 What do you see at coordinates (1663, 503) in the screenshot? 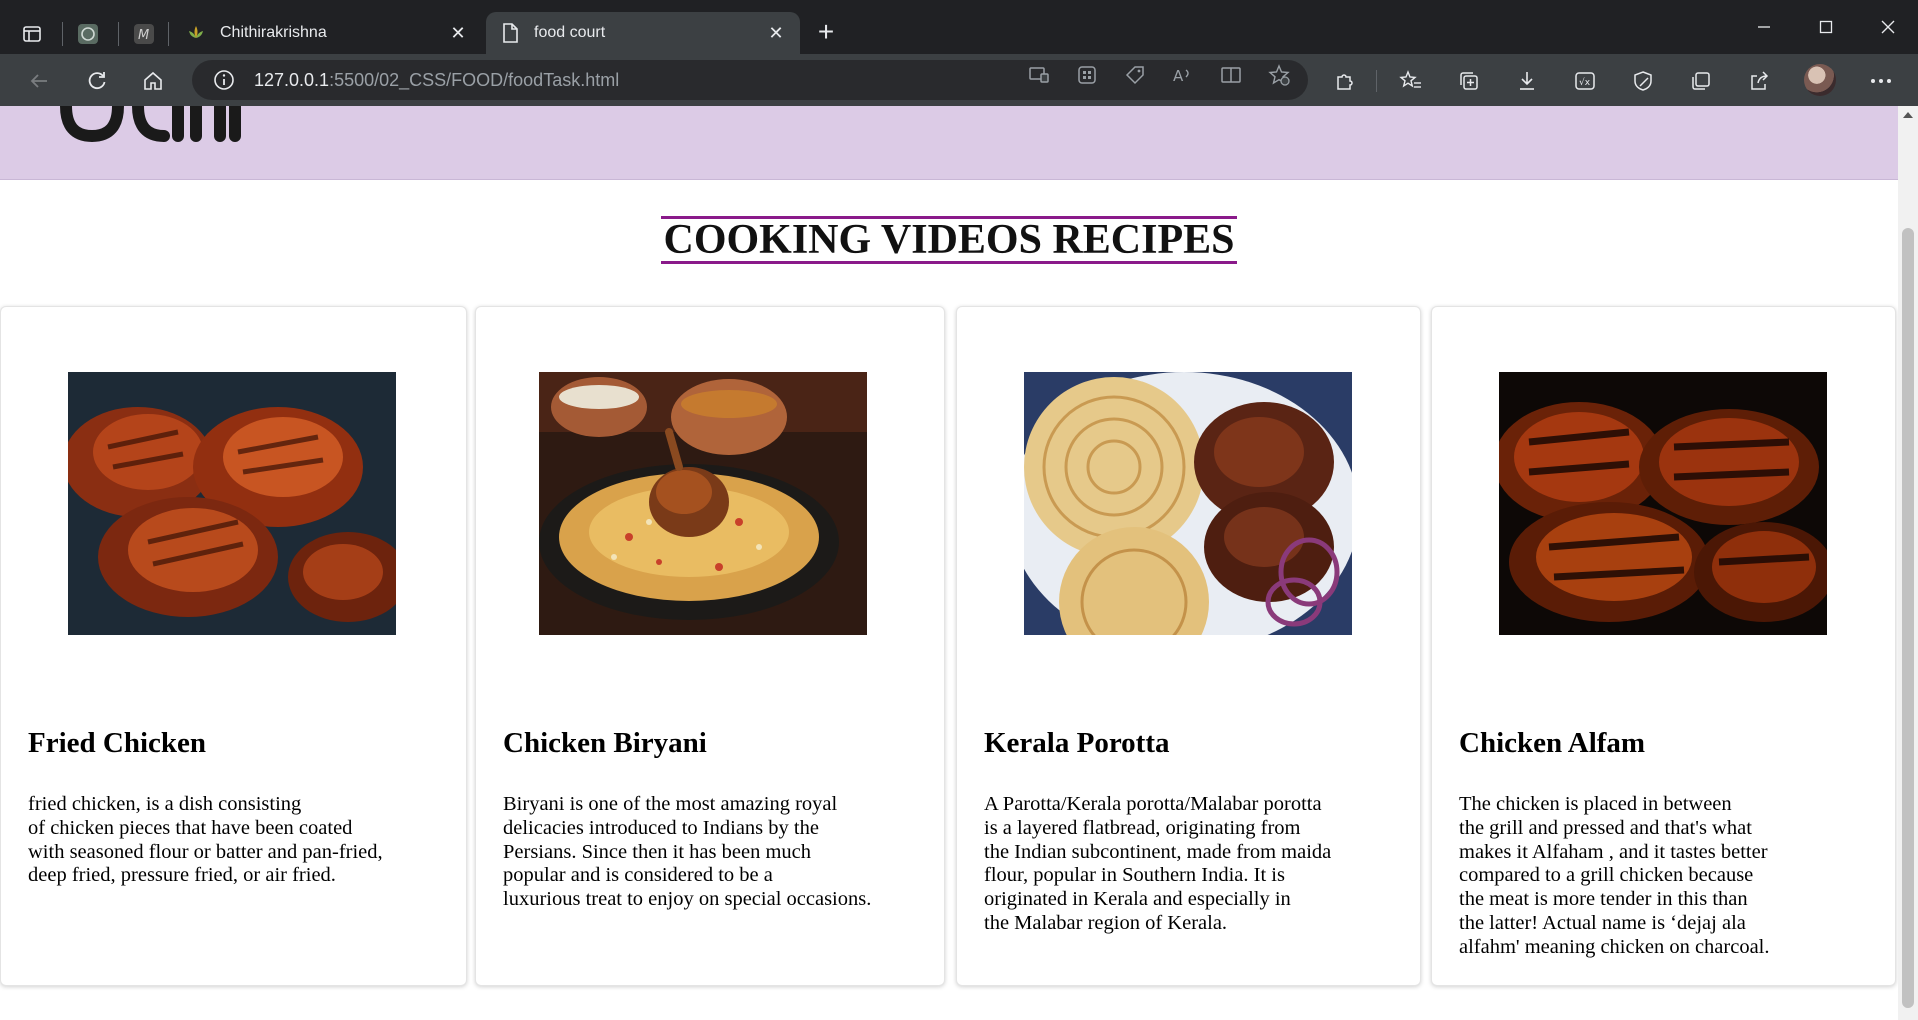
I see `chicken-alfam-photo` at bounding box center [1663, 503].